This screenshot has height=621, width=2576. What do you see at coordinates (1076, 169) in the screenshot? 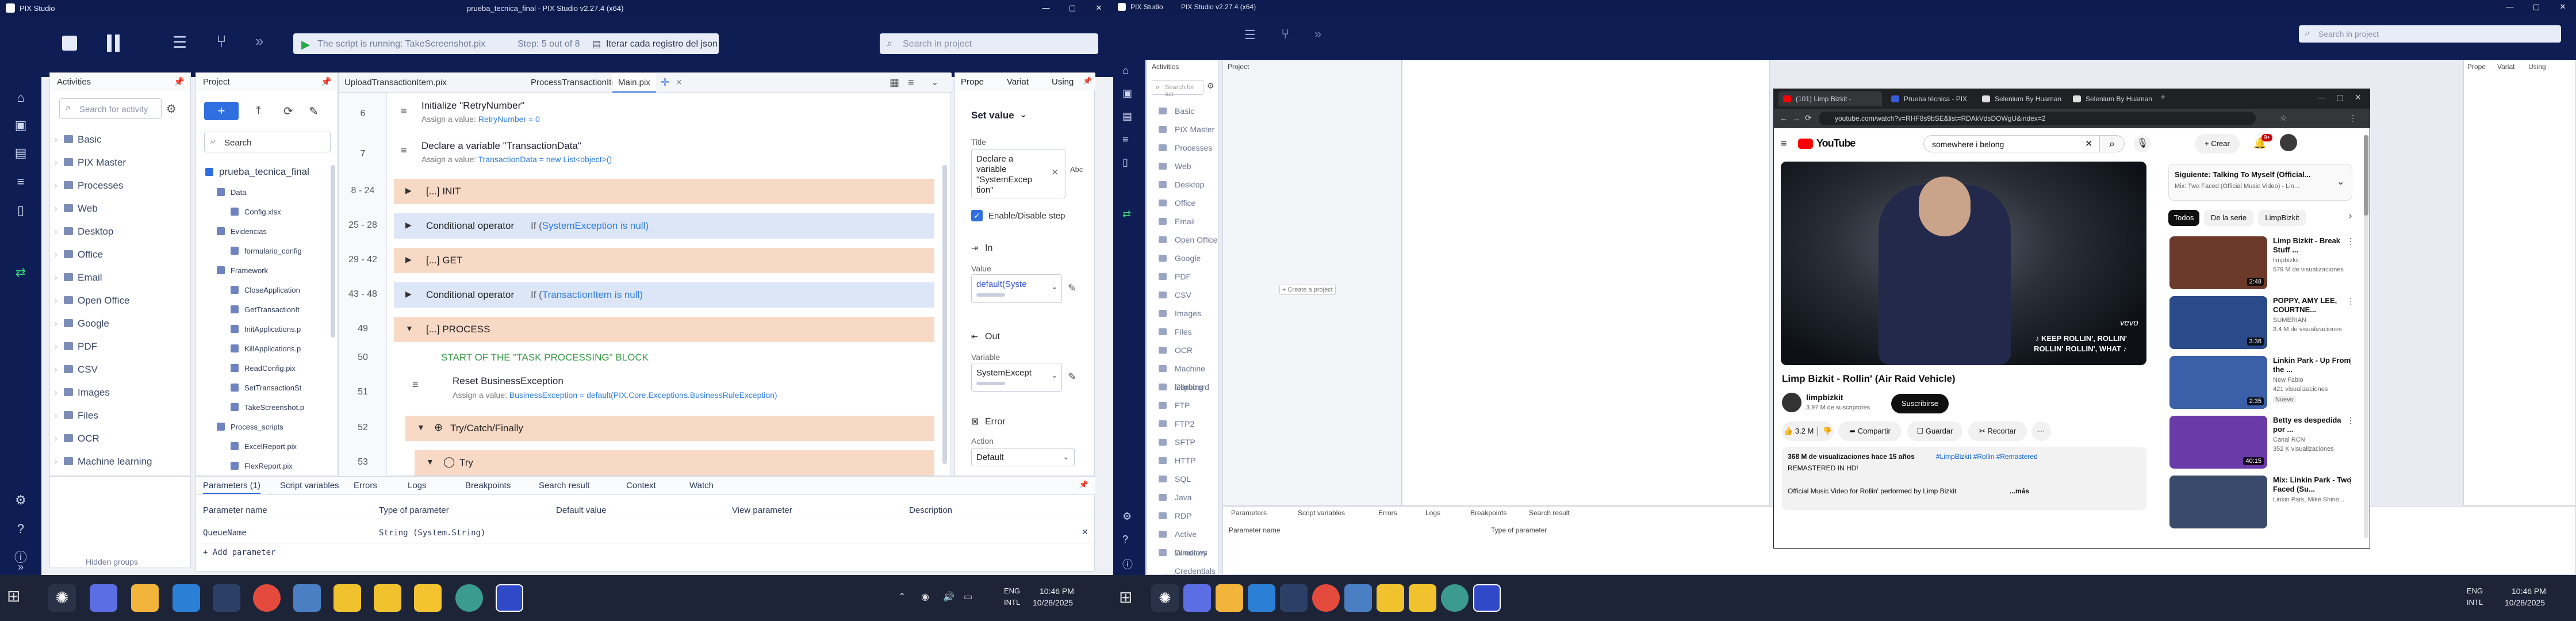
I see `expression-icon: Abc` at bounding box center [1076, 169].